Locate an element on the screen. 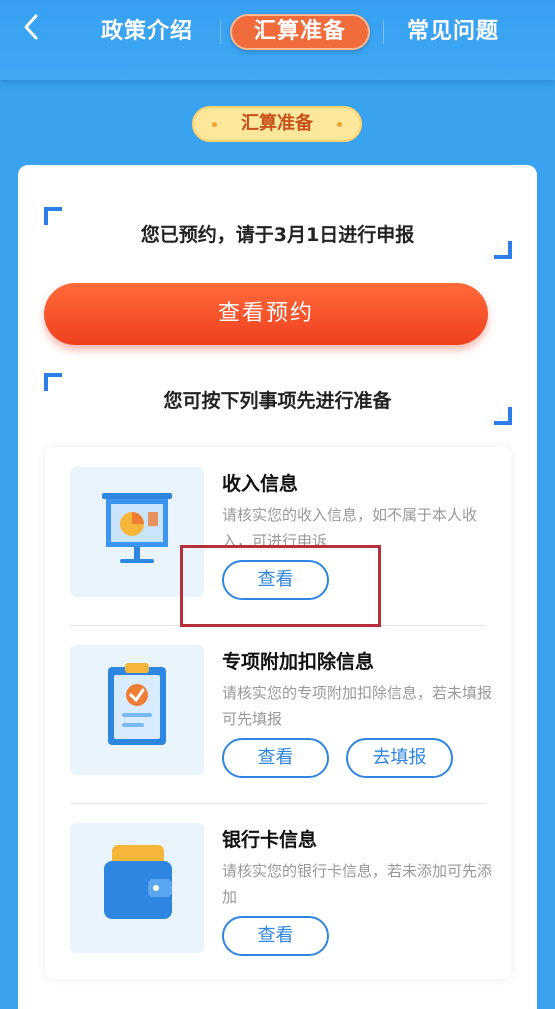 The width and height of the screenshot is (555, 1009). top-navigation: 政策介绍 汇算准备 常见问题 is located at coordinates (277, 40).